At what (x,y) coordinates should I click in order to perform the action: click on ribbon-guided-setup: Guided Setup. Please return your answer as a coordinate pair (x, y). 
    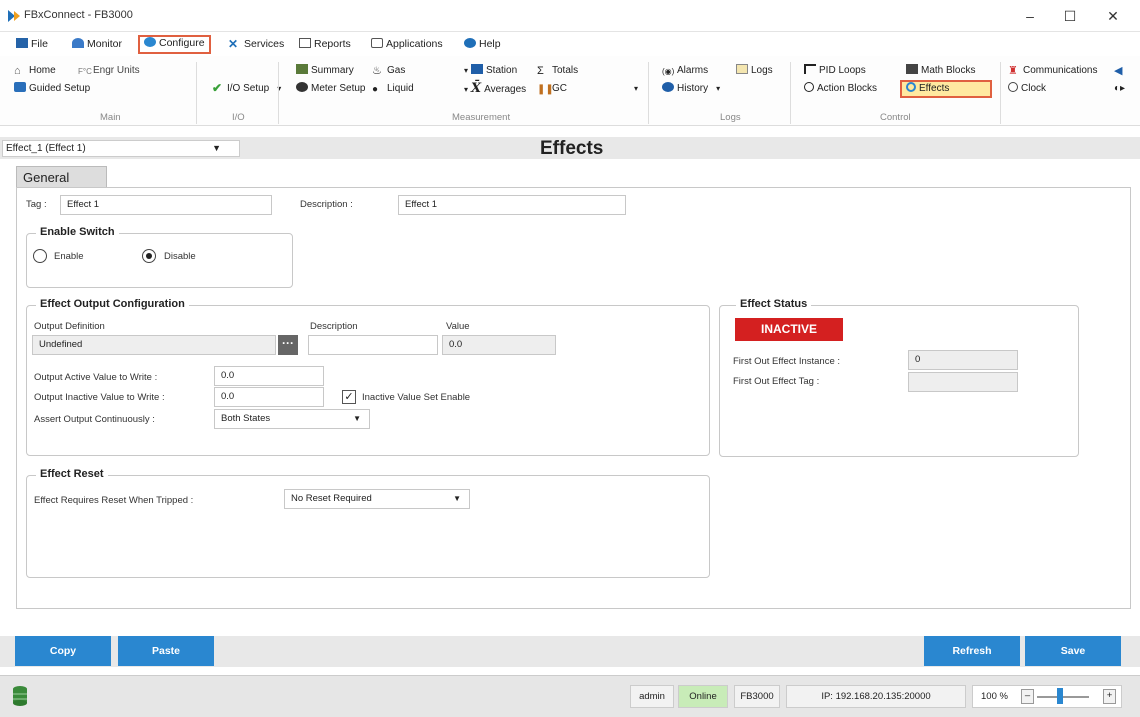
    Looking at the image, I should click on (52, 89).